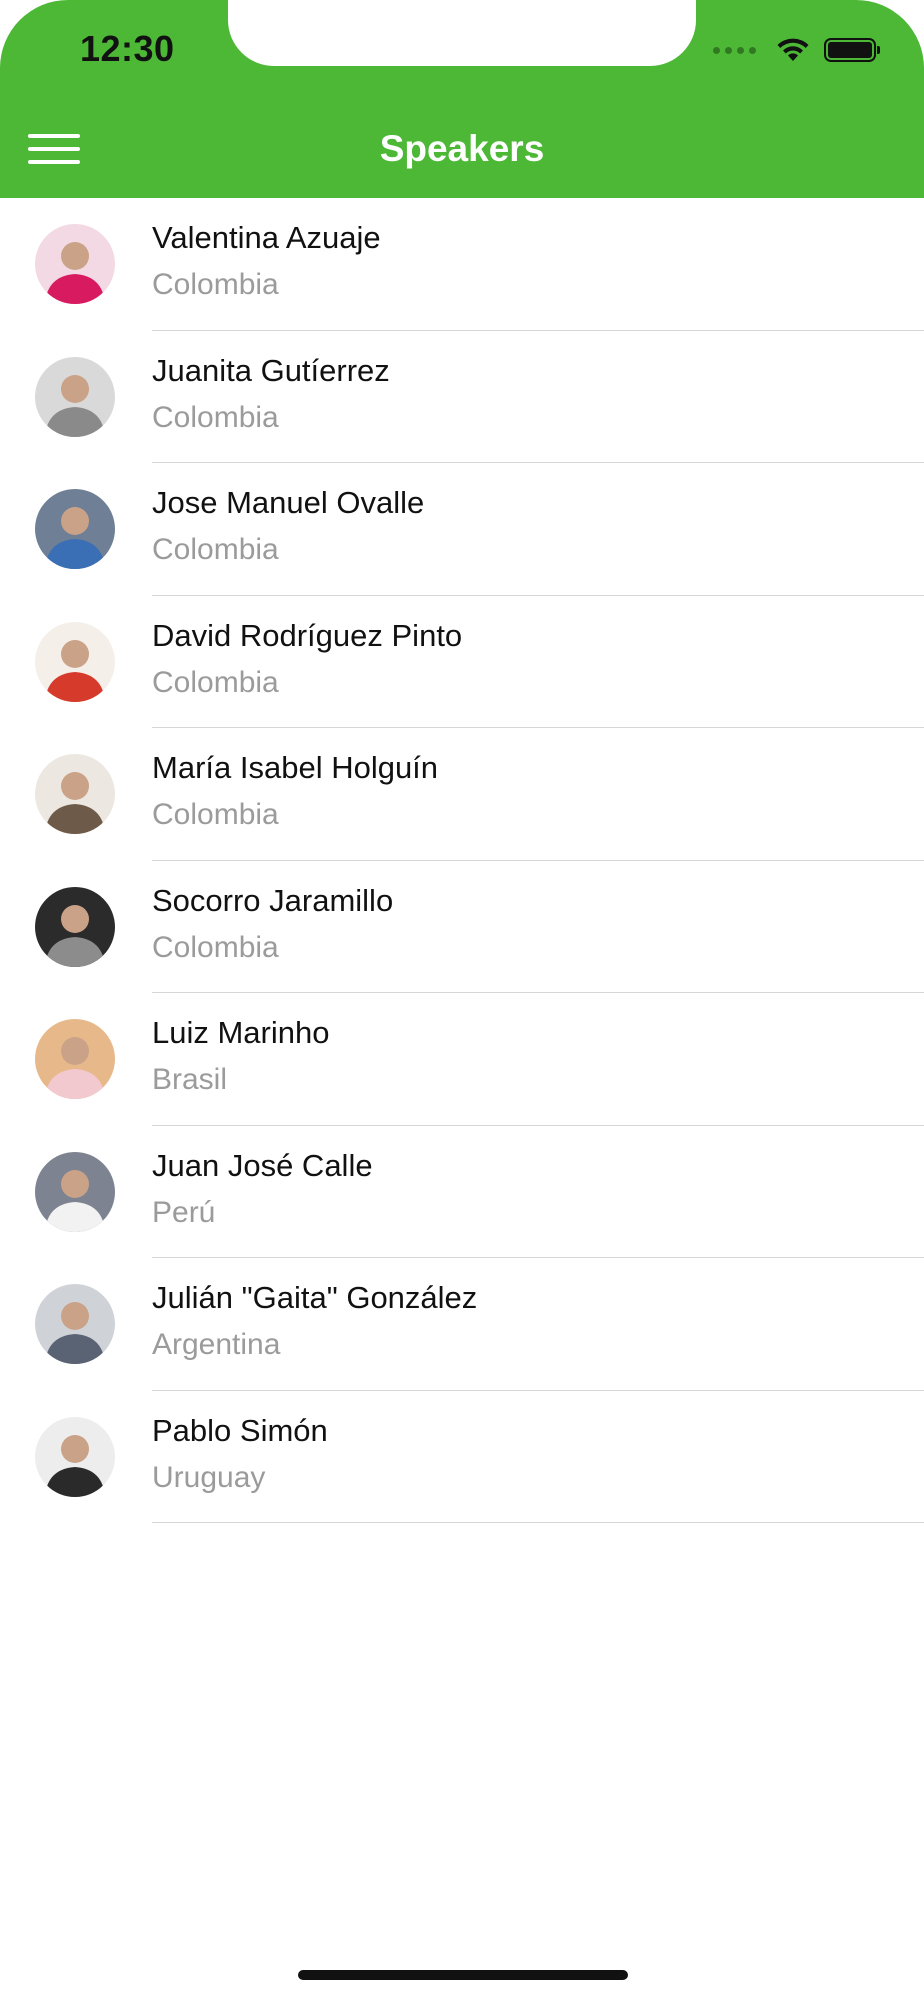  What do you see at coordinates (462, 1059) in the screenshot?
I see `list-item: Luiz Marinho Brasil` at bounding box center [462, 1059].